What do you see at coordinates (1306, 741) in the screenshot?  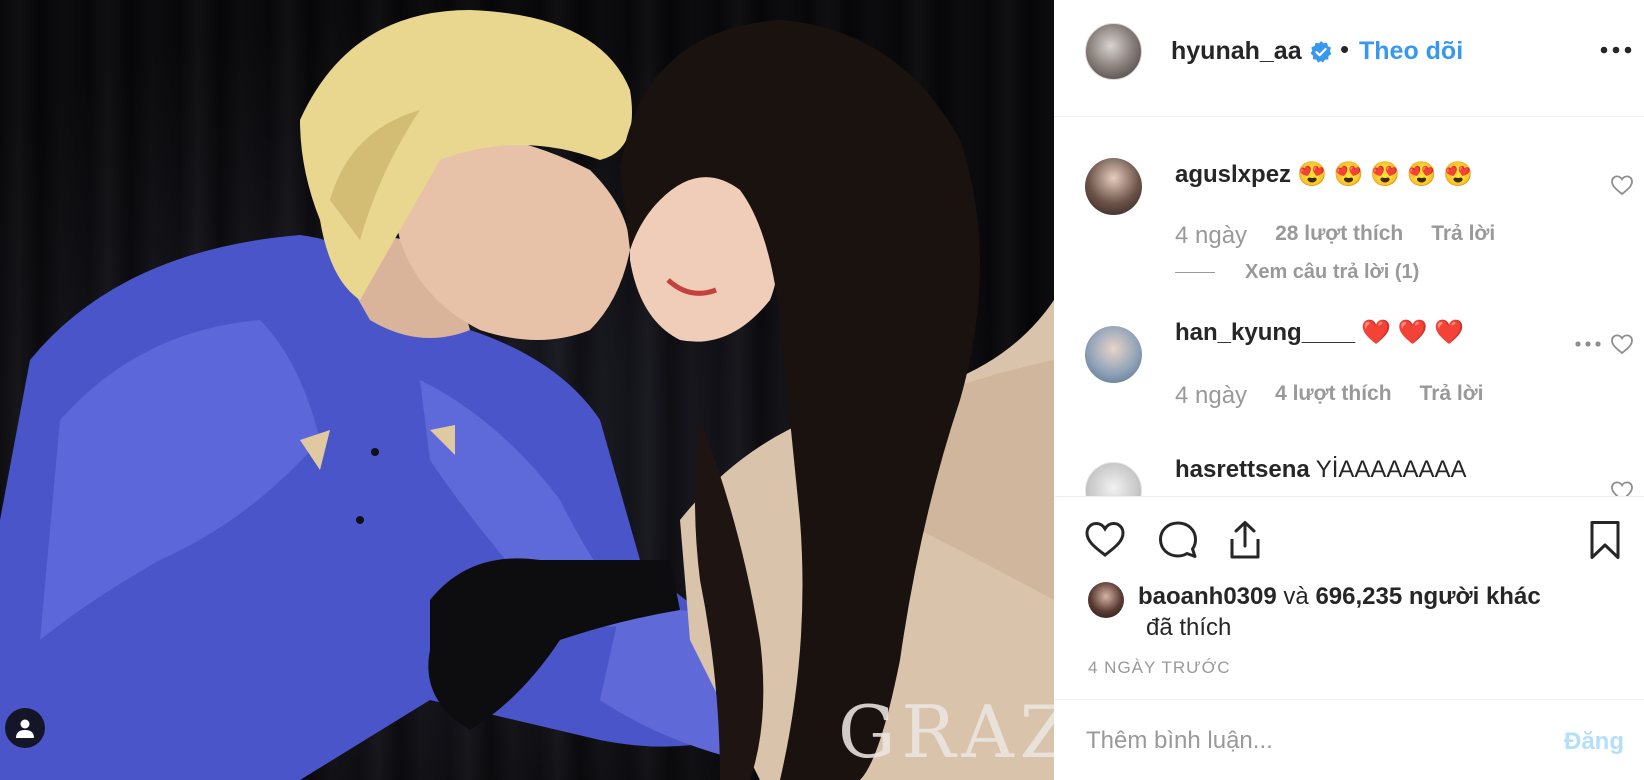 I see `comment-input` at bounding box center [1306, 741].